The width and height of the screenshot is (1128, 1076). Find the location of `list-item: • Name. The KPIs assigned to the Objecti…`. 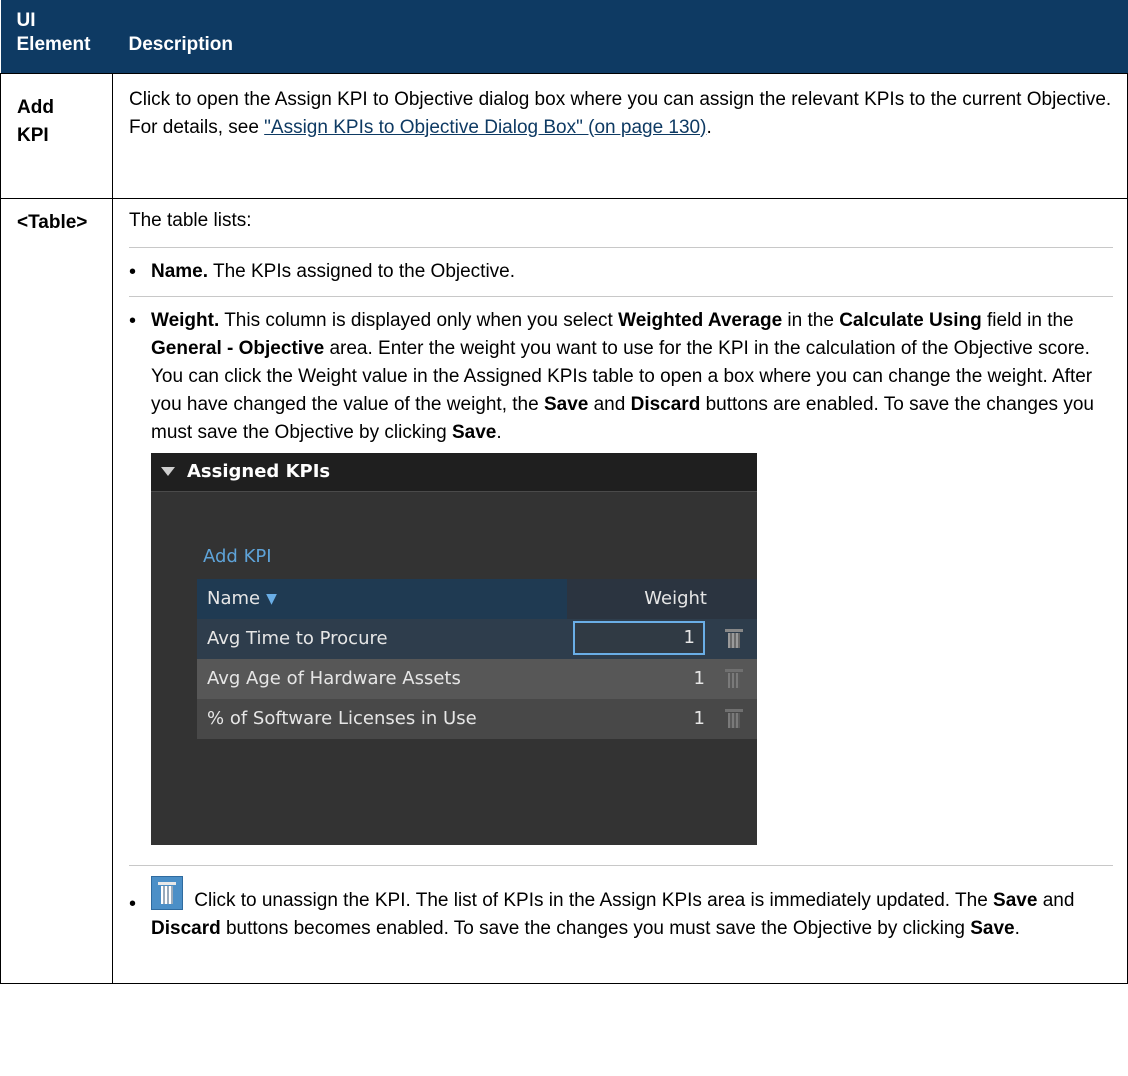

list-item: • Name. The KPIs assigned to the Objecti… is located at coordinates (621, 271).